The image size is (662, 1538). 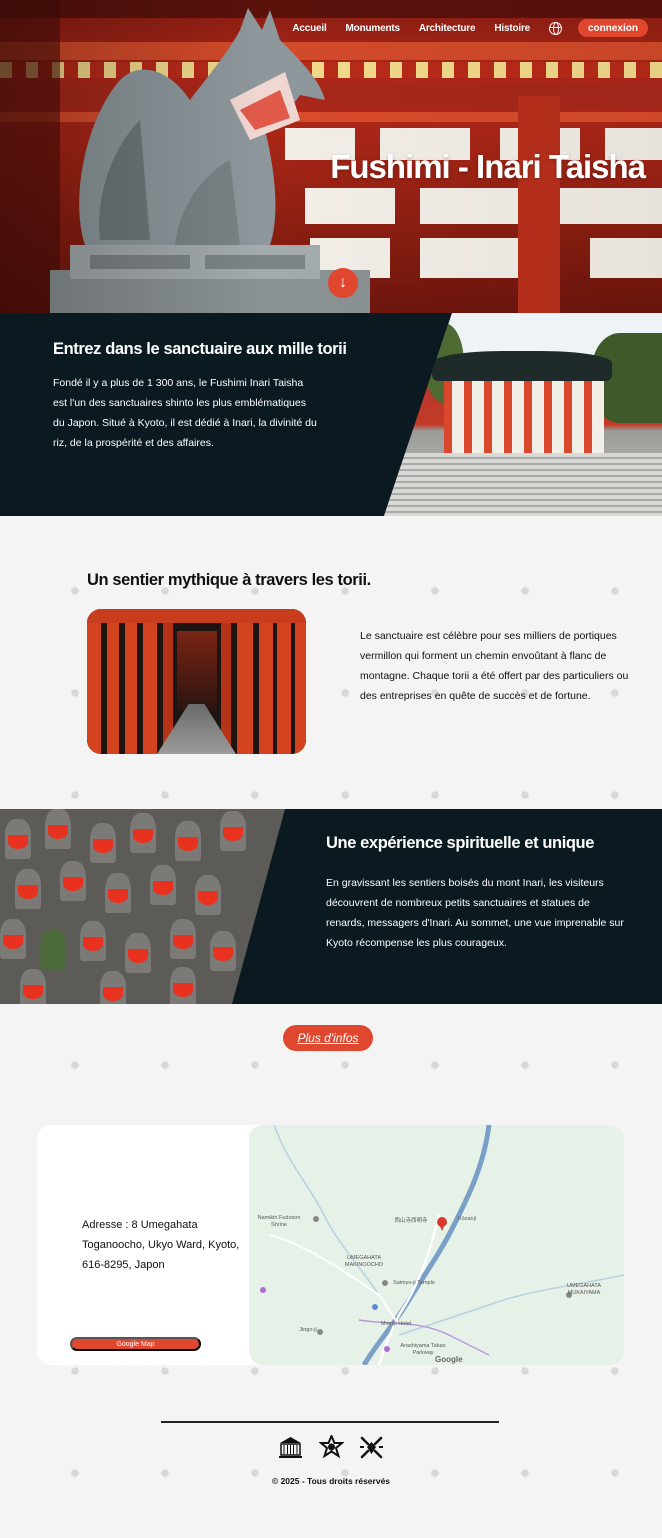 What do you see at coordinates (447, 28) in the screenshot?
I see `nav-item-architecture: Architecture` at bounding box center [447, 28].